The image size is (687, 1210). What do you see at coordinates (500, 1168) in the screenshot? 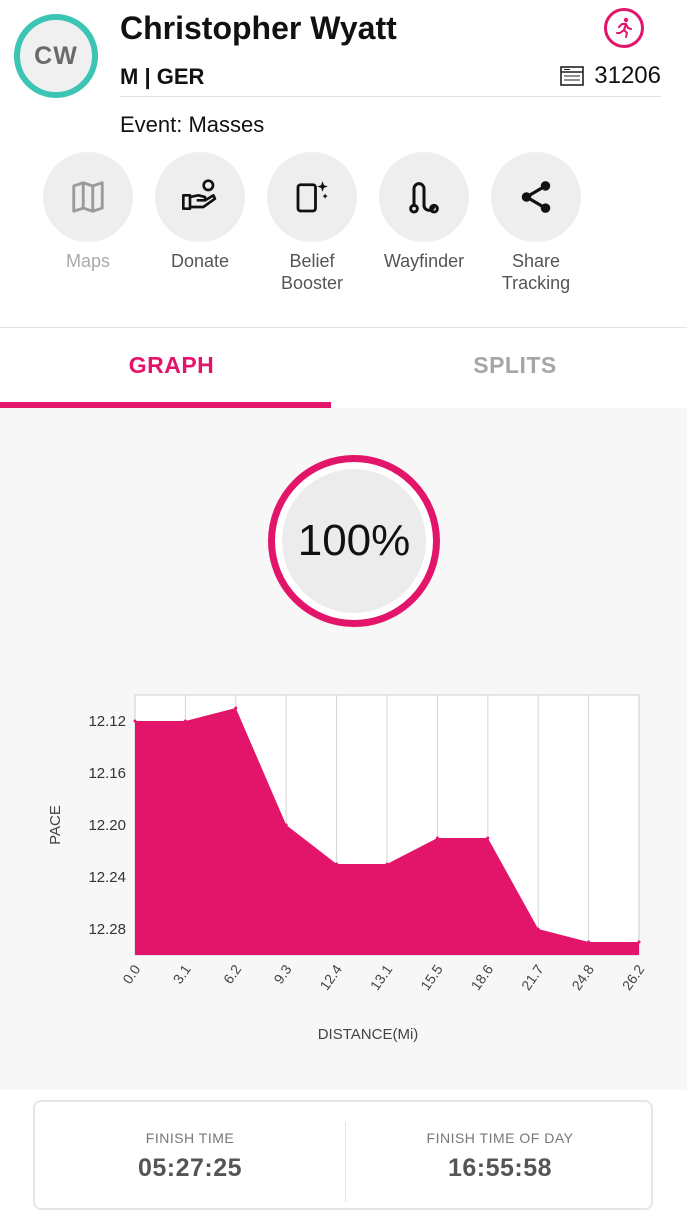
I see `finish-tod-value: 16:55:58` at bounding box center [500, 1168].